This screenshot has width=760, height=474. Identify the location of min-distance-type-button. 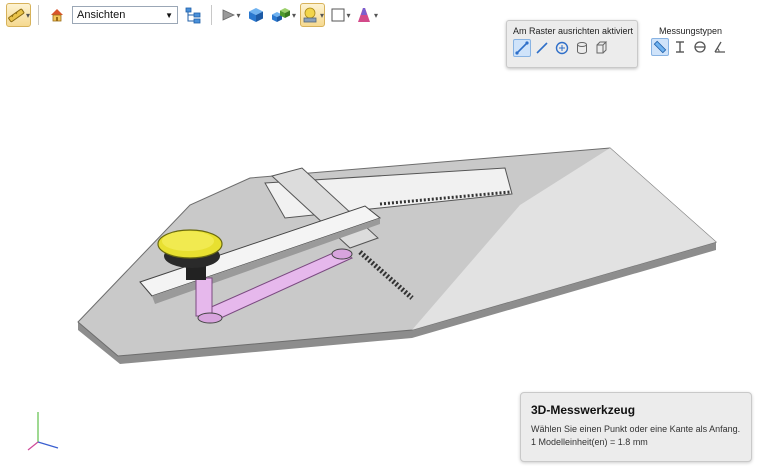
(680, 47).